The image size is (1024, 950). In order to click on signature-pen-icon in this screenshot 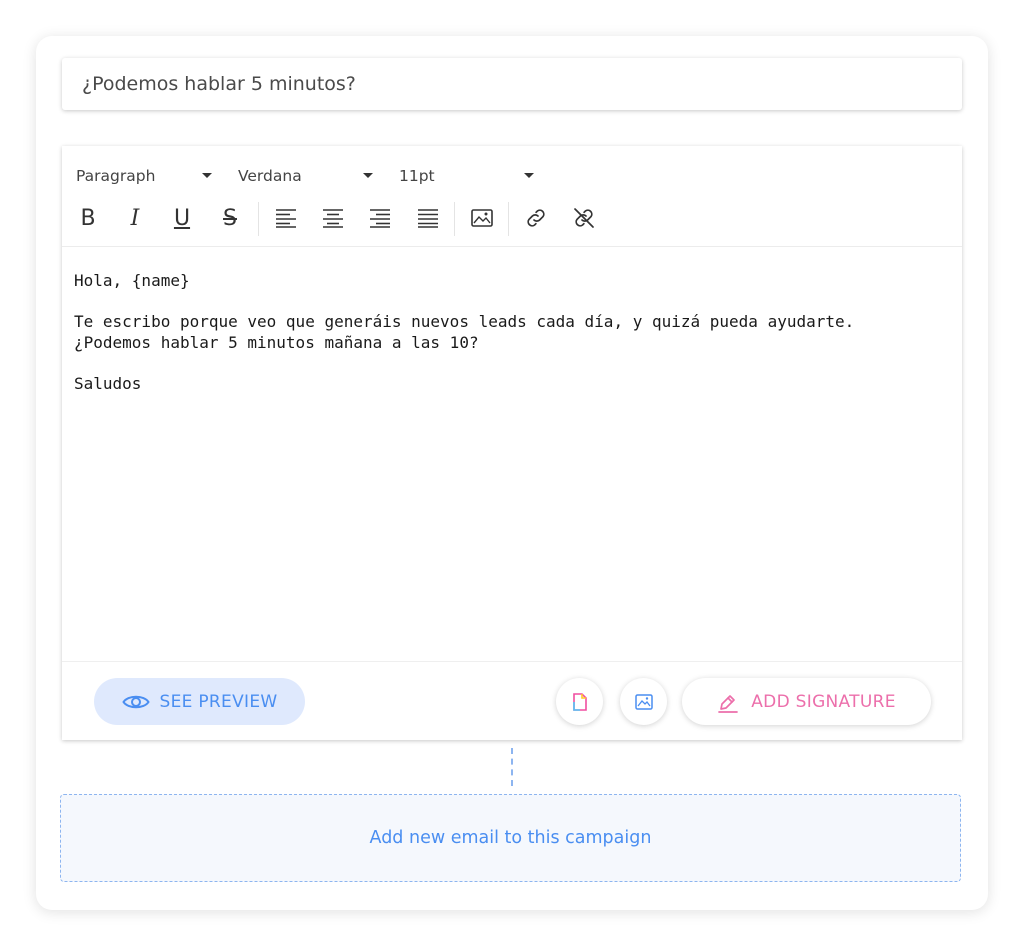, I will do `click(728, 703)`.